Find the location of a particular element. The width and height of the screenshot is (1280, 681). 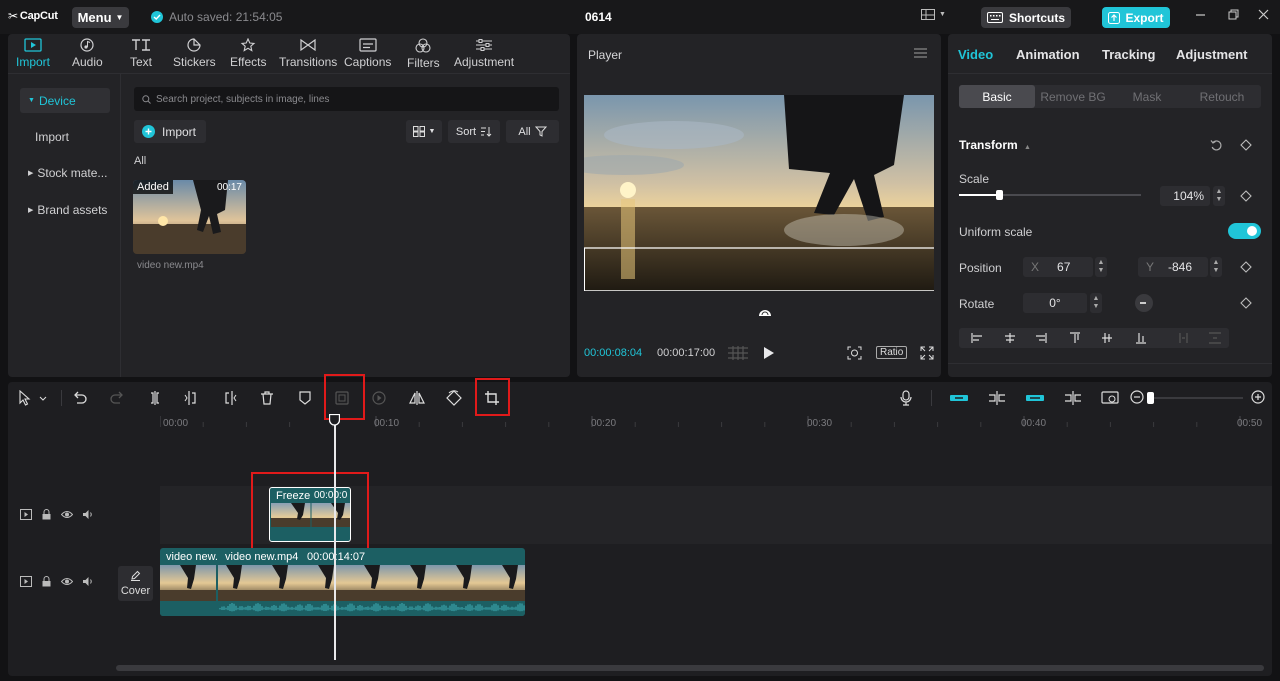

main-track-magnet-icon is located at coordinates (959, 399).